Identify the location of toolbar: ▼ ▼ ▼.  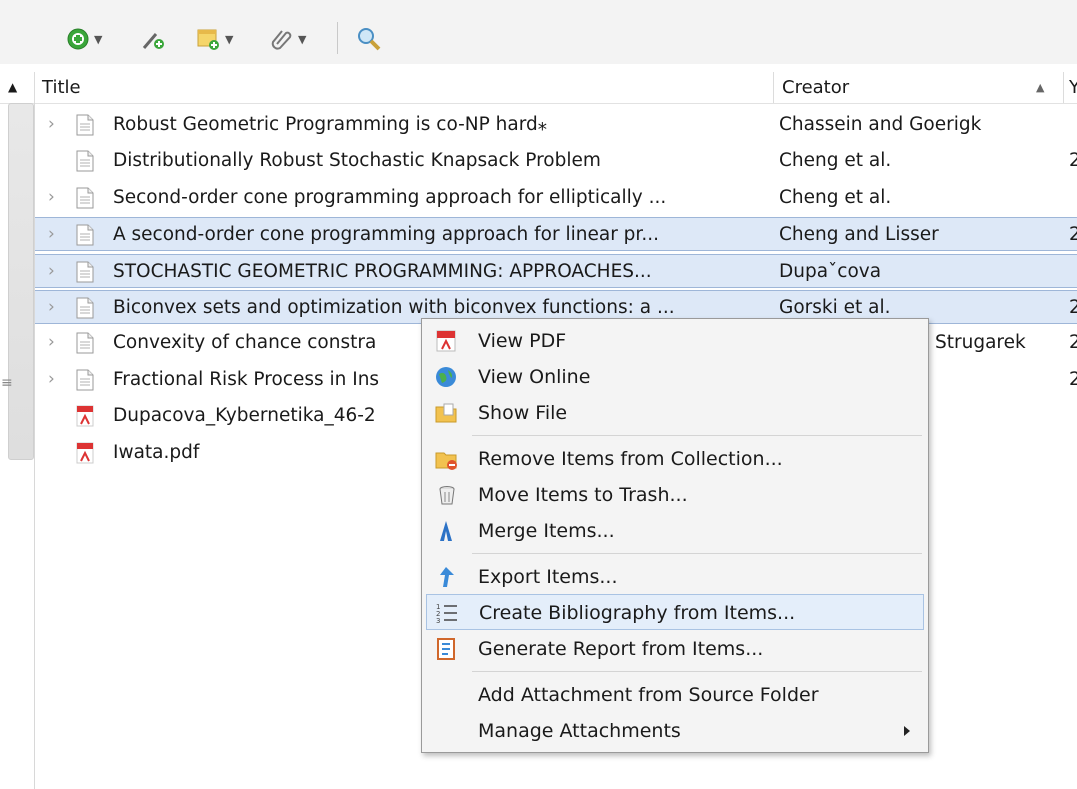
(538, 32).